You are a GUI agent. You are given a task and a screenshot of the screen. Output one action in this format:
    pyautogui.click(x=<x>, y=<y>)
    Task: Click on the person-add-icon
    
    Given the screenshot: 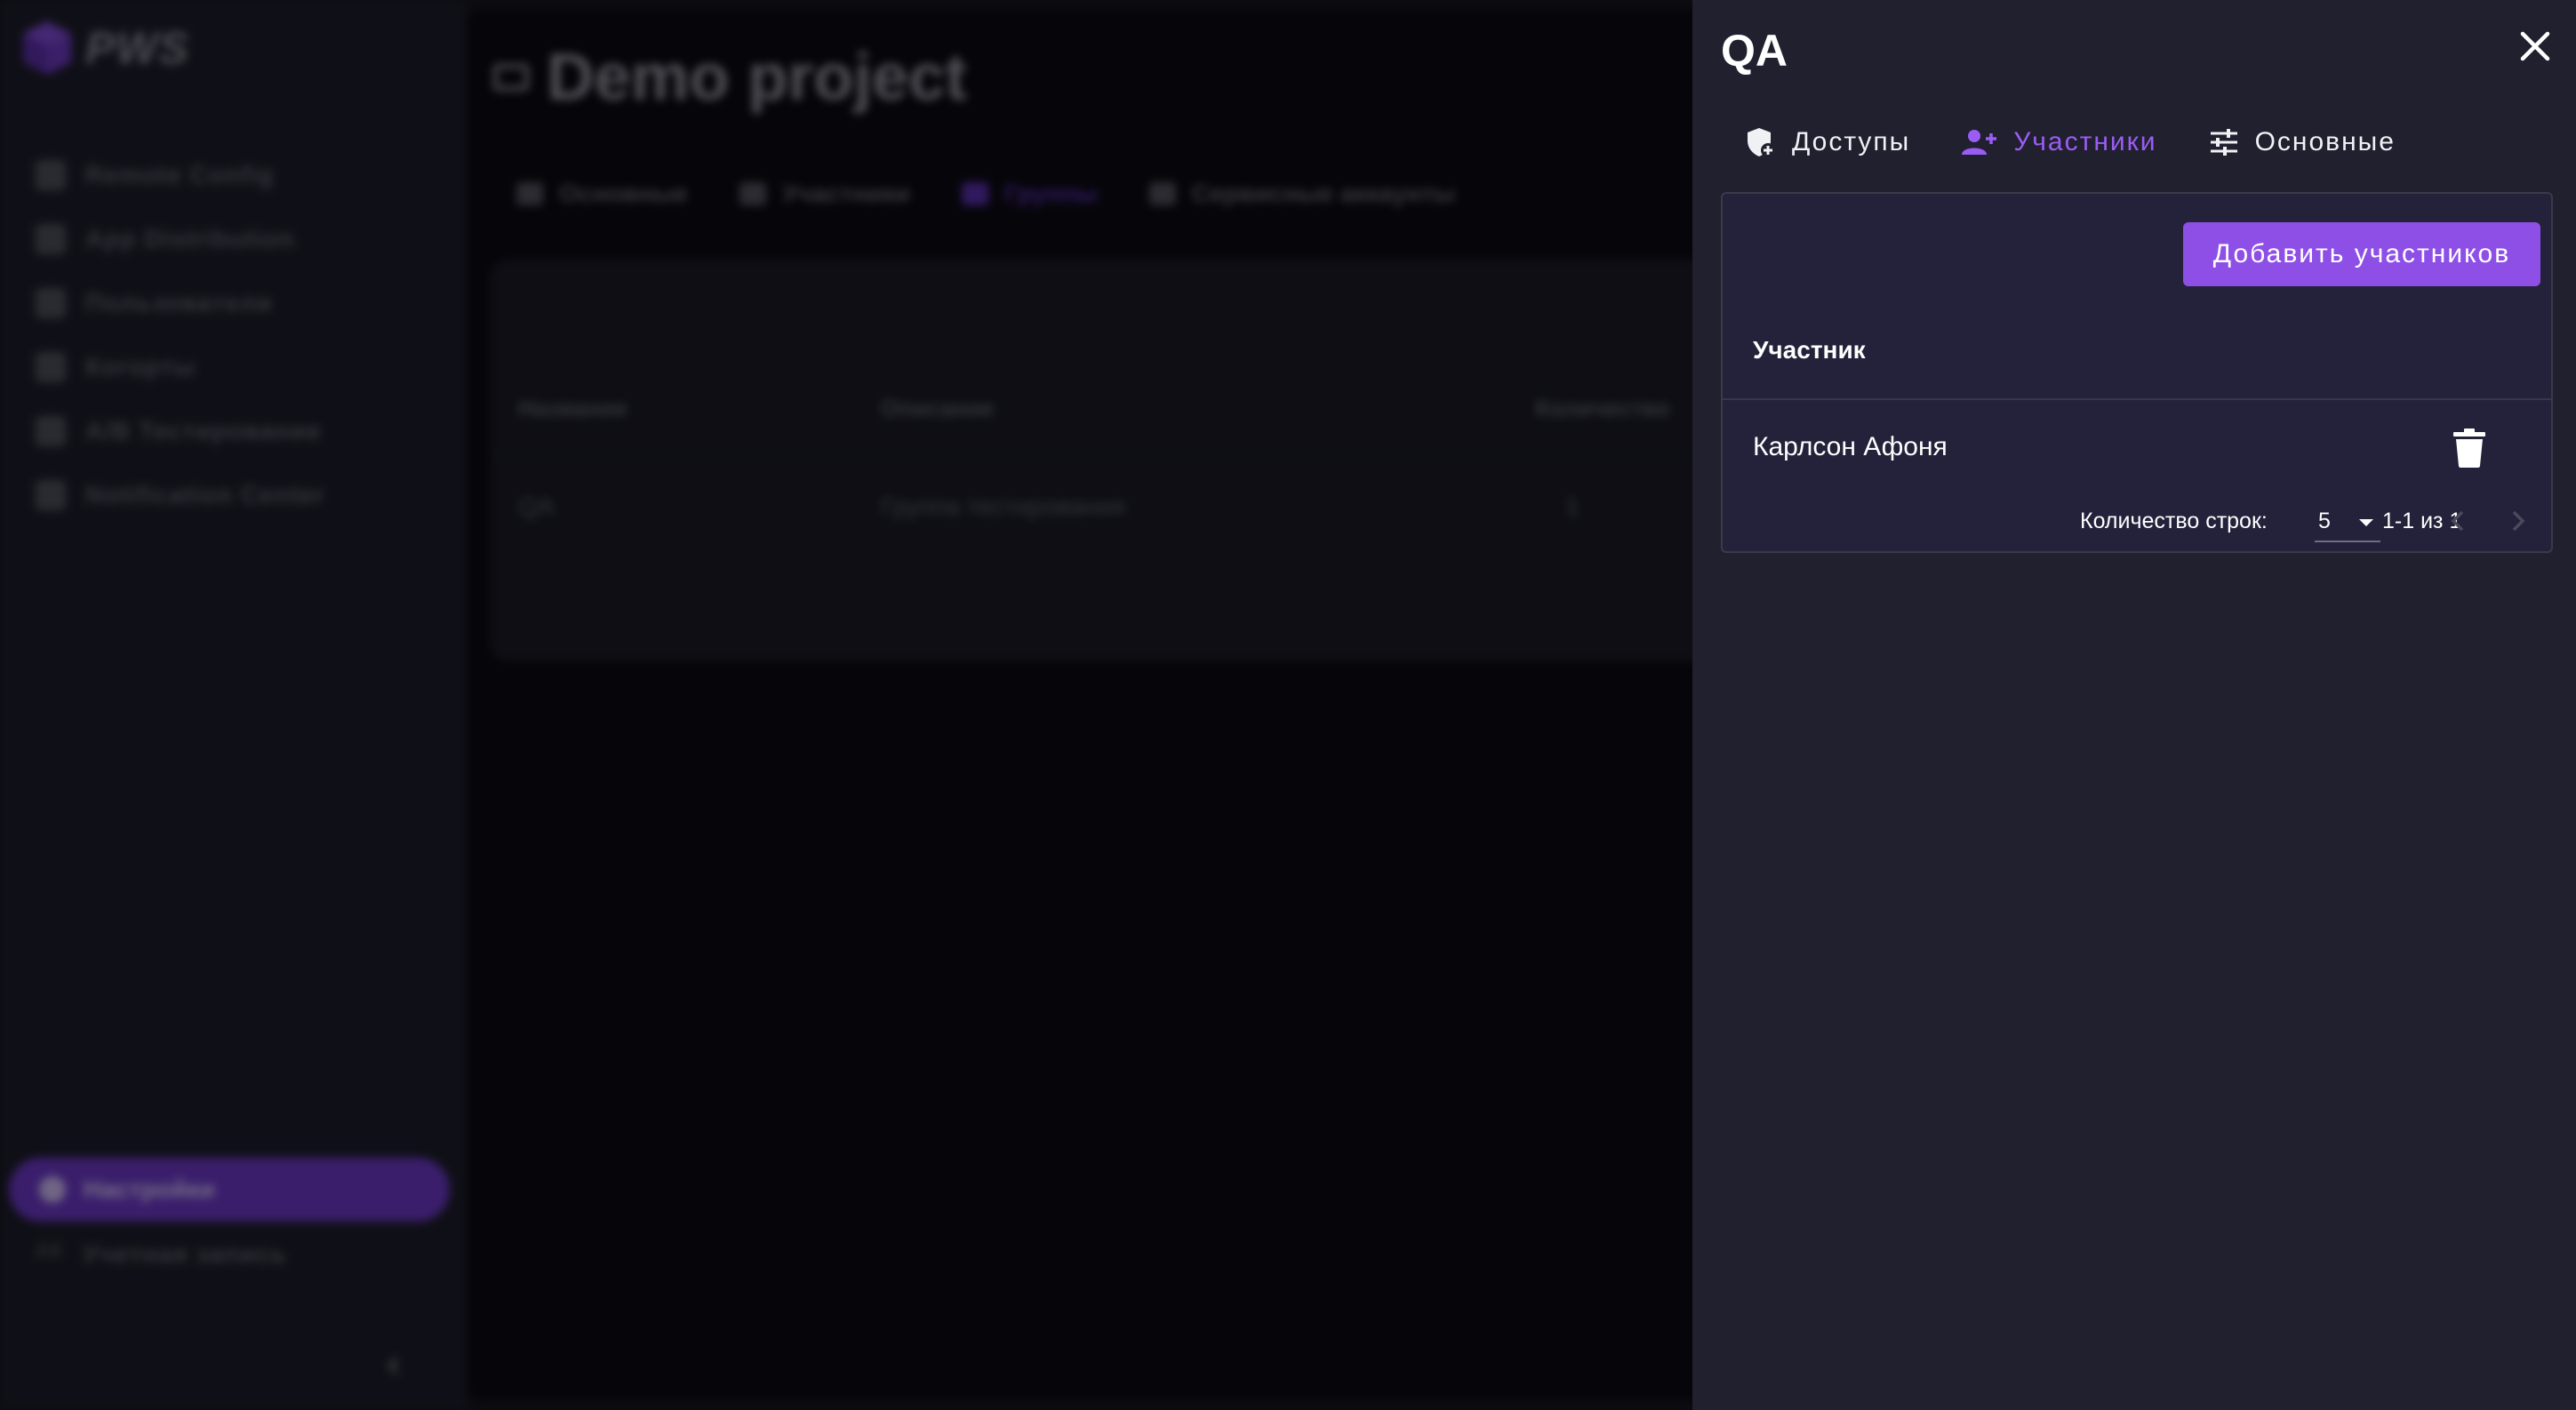 What is the action you would take?
    pyautogui.click(x=1979, y=142)
    